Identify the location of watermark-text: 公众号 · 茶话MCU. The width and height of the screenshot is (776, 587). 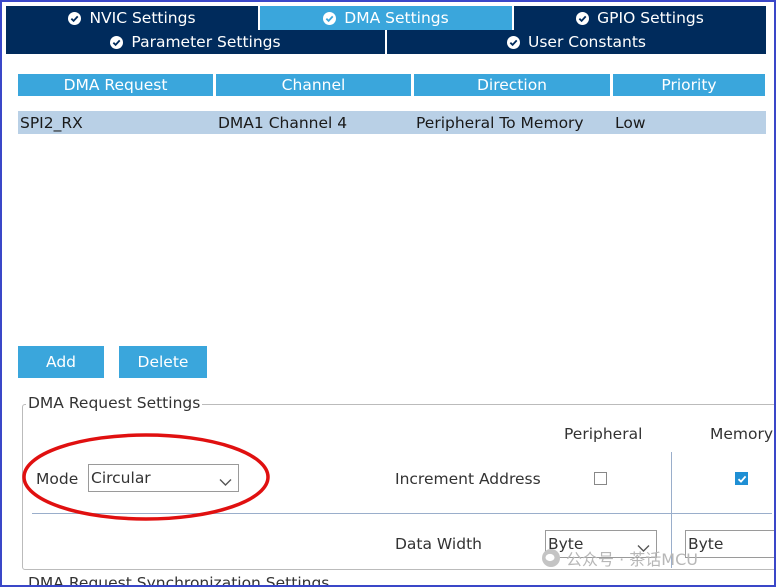
(632, 559).